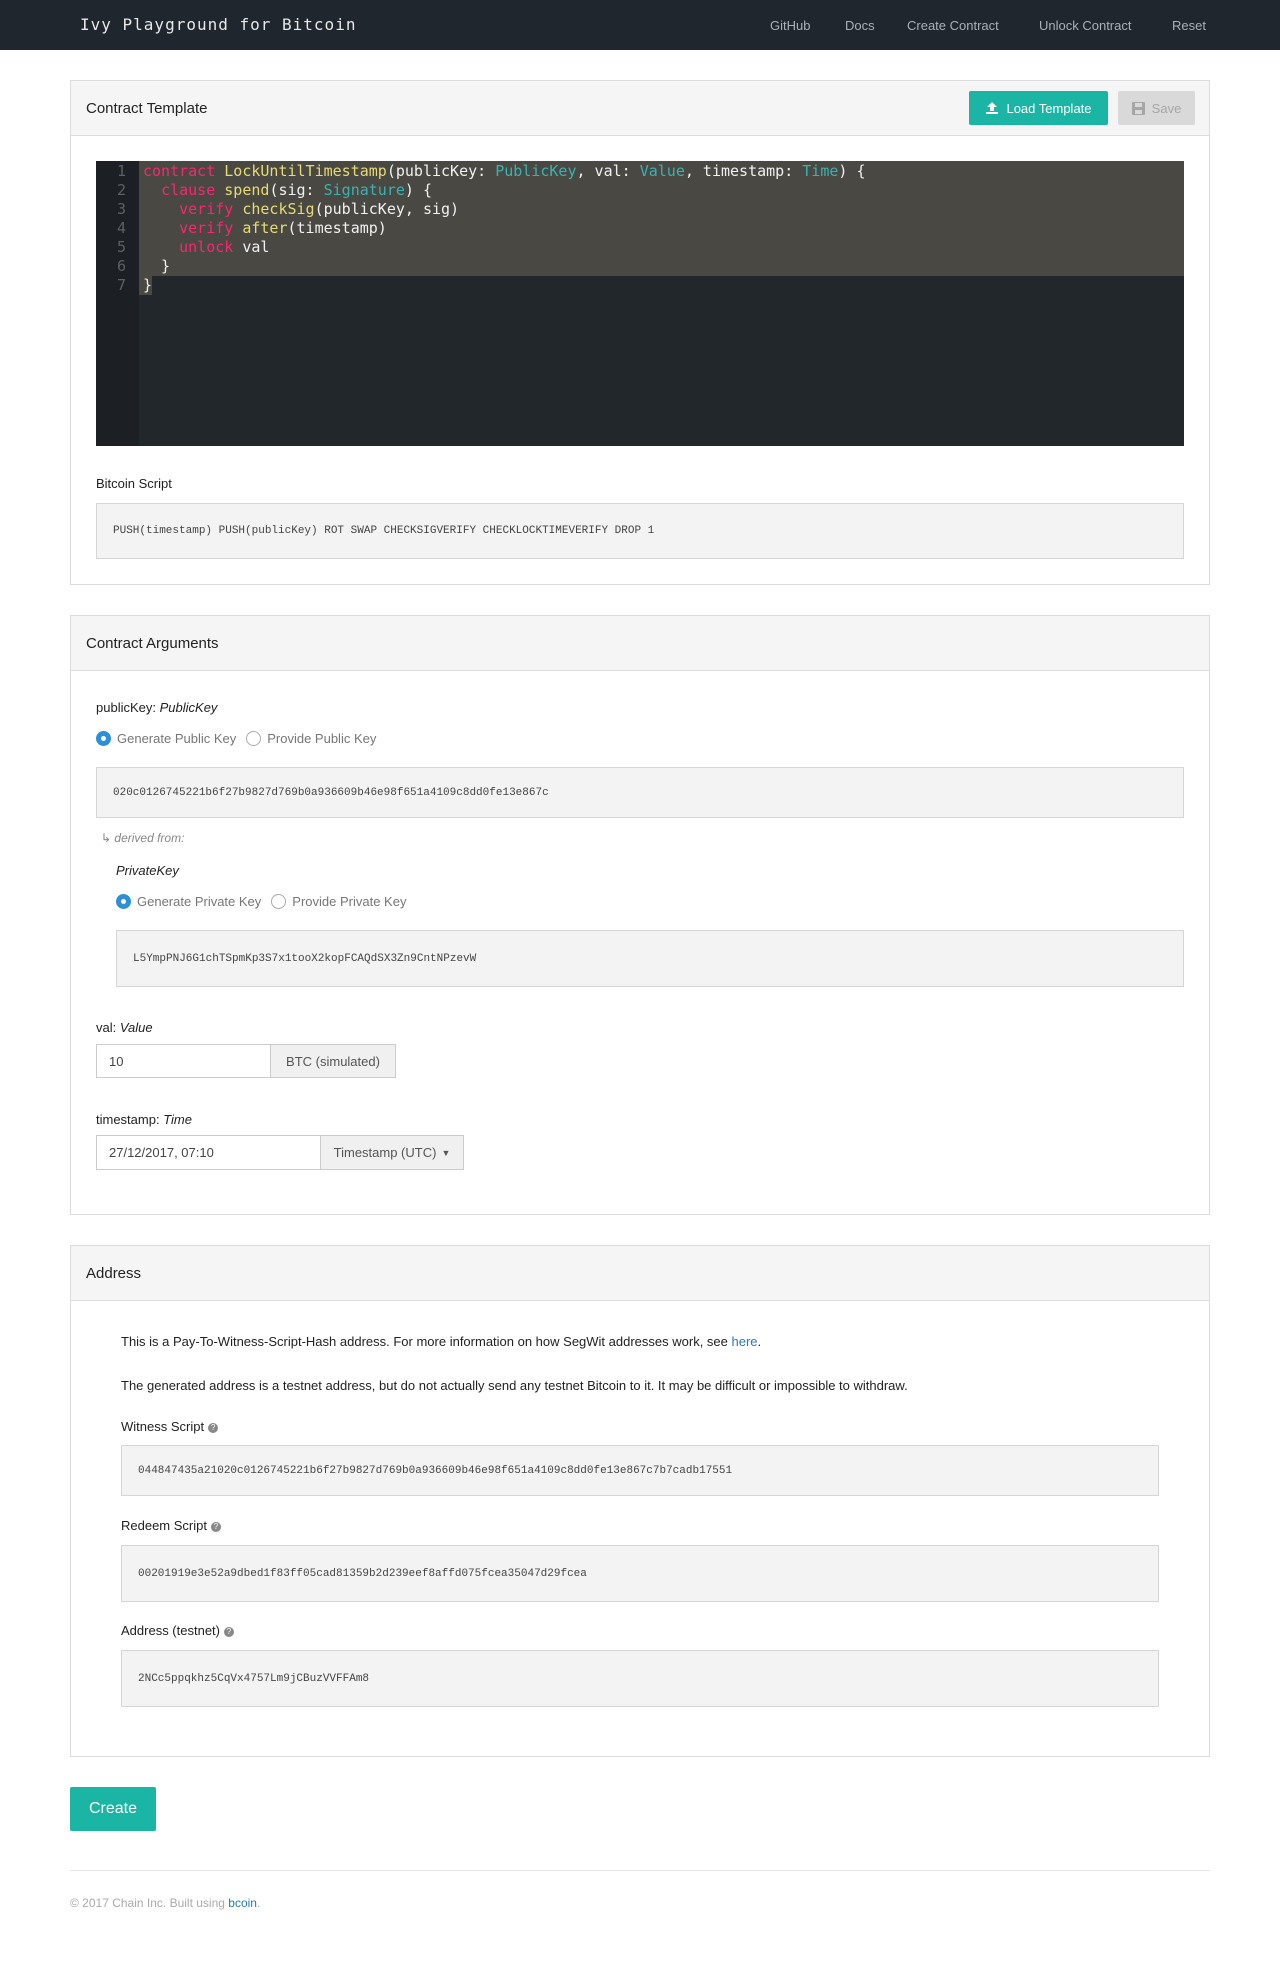  I want to click on code-line: 4 verify after(timestamp), so click(640, 228).